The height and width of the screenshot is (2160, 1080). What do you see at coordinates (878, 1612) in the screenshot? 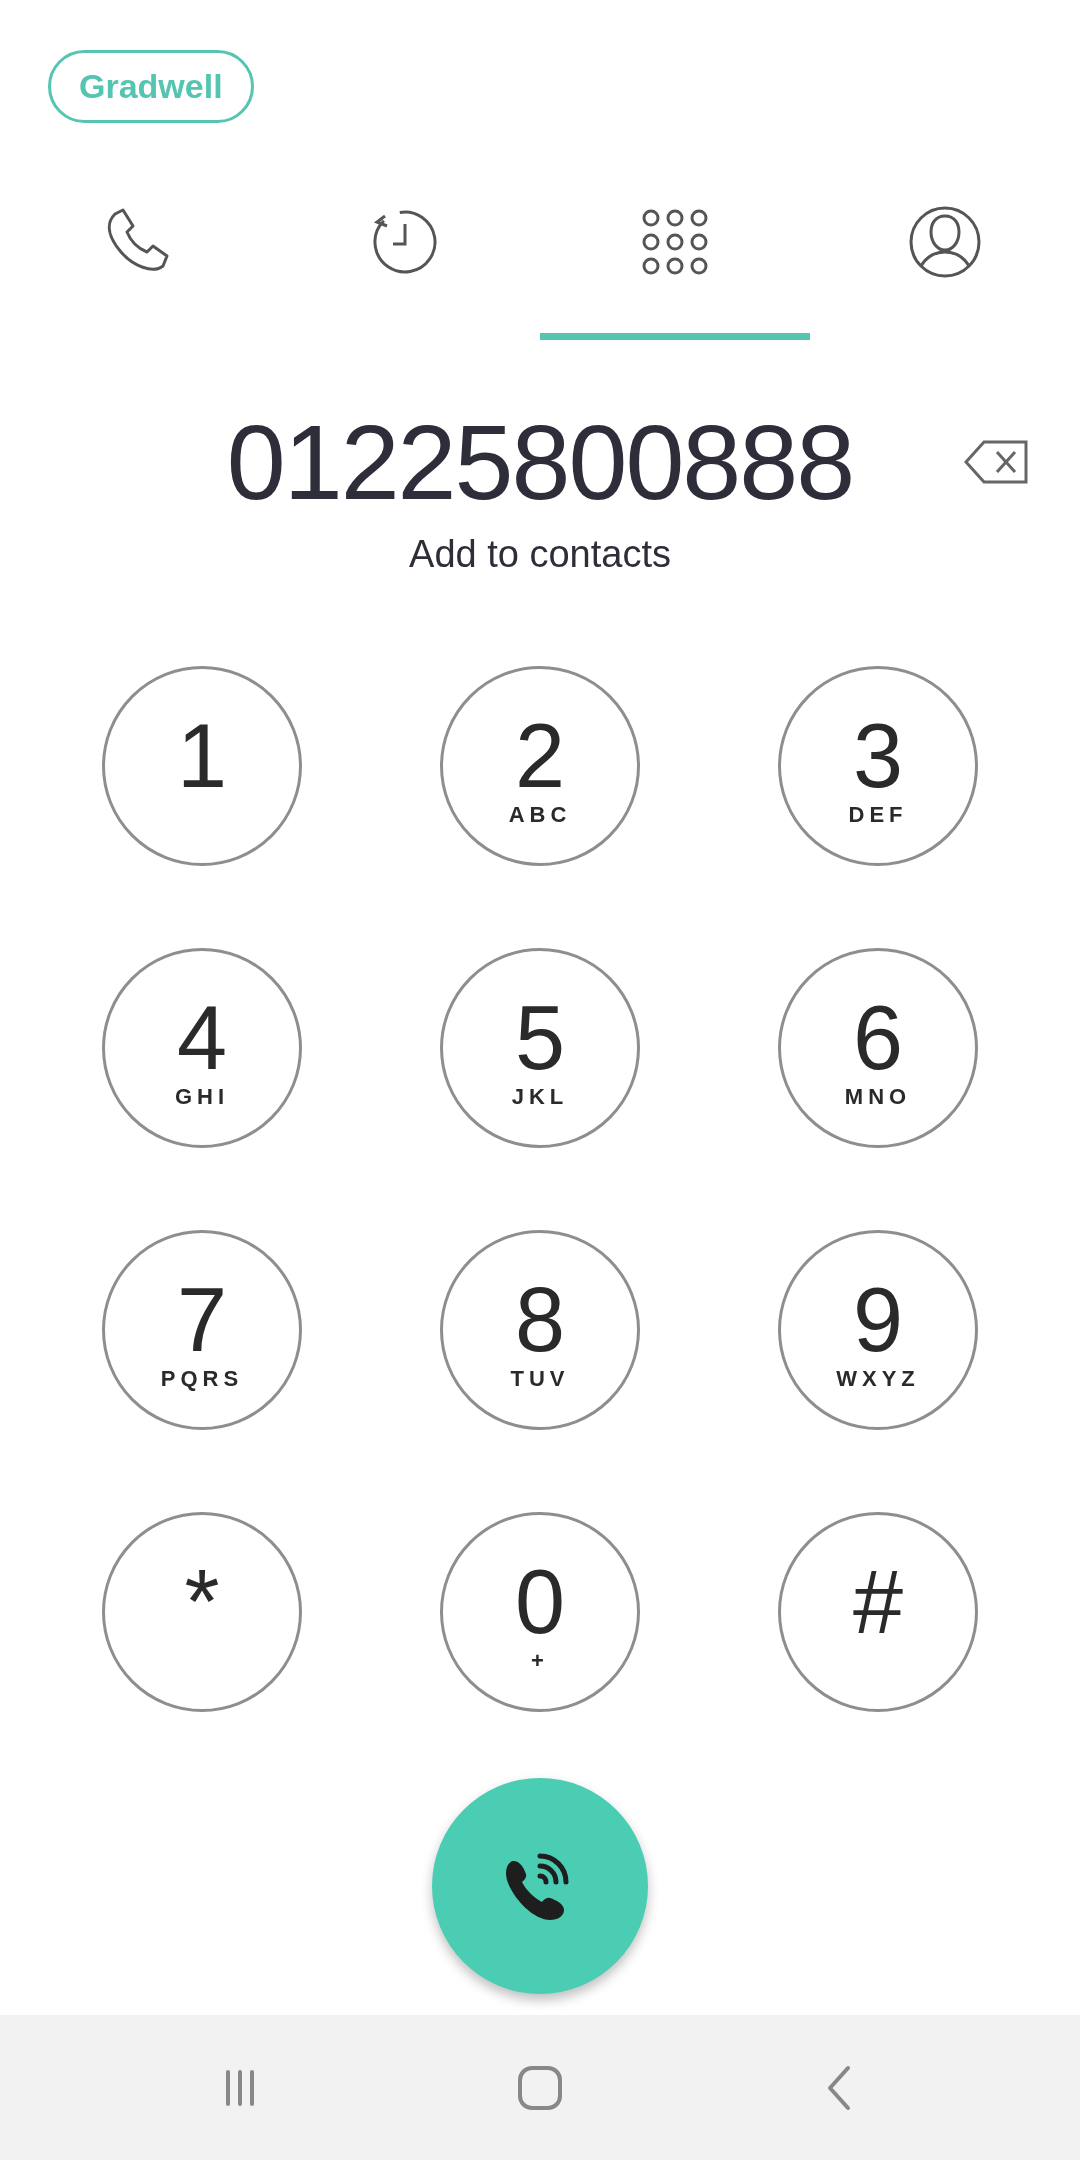
I see `dial-key: #` at bounding box center [878, 1612].